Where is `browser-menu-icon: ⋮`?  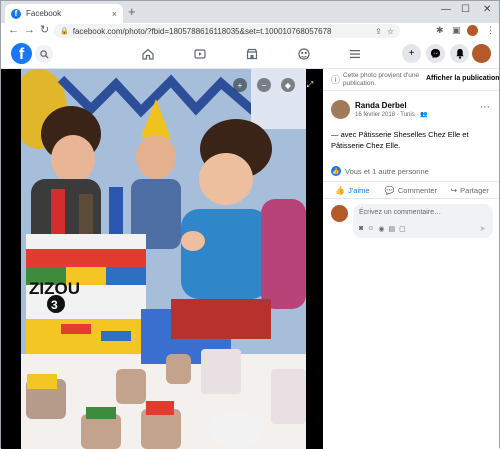
browser-menu-icon: ⋮ is located at coordinates (490, 30).